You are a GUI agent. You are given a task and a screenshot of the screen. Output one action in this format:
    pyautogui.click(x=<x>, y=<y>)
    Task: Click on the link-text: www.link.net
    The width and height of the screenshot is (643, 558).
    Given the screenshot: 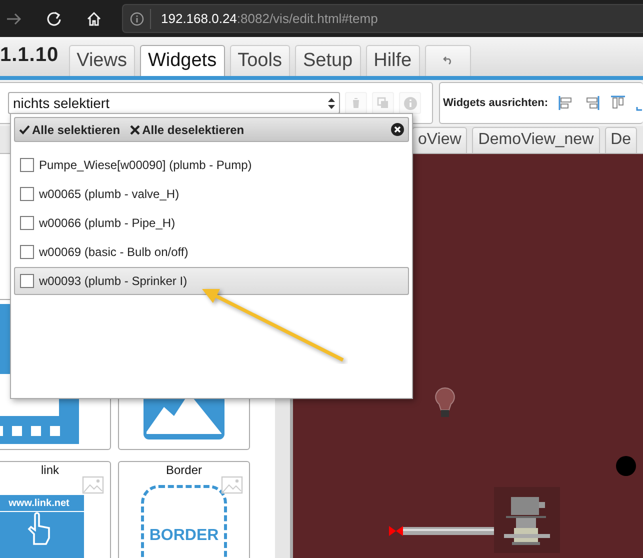 What is the action you would take?
    pyautogui.click(x=42, y=503)
    